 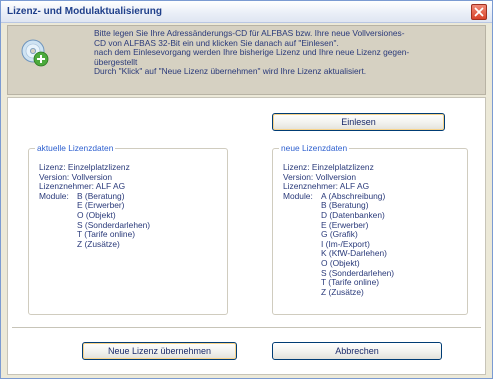 What do you see at coordinates (54, 195) in the screenshot?
I see `current-modules-label: Module:` at bounding box center [54, 195].